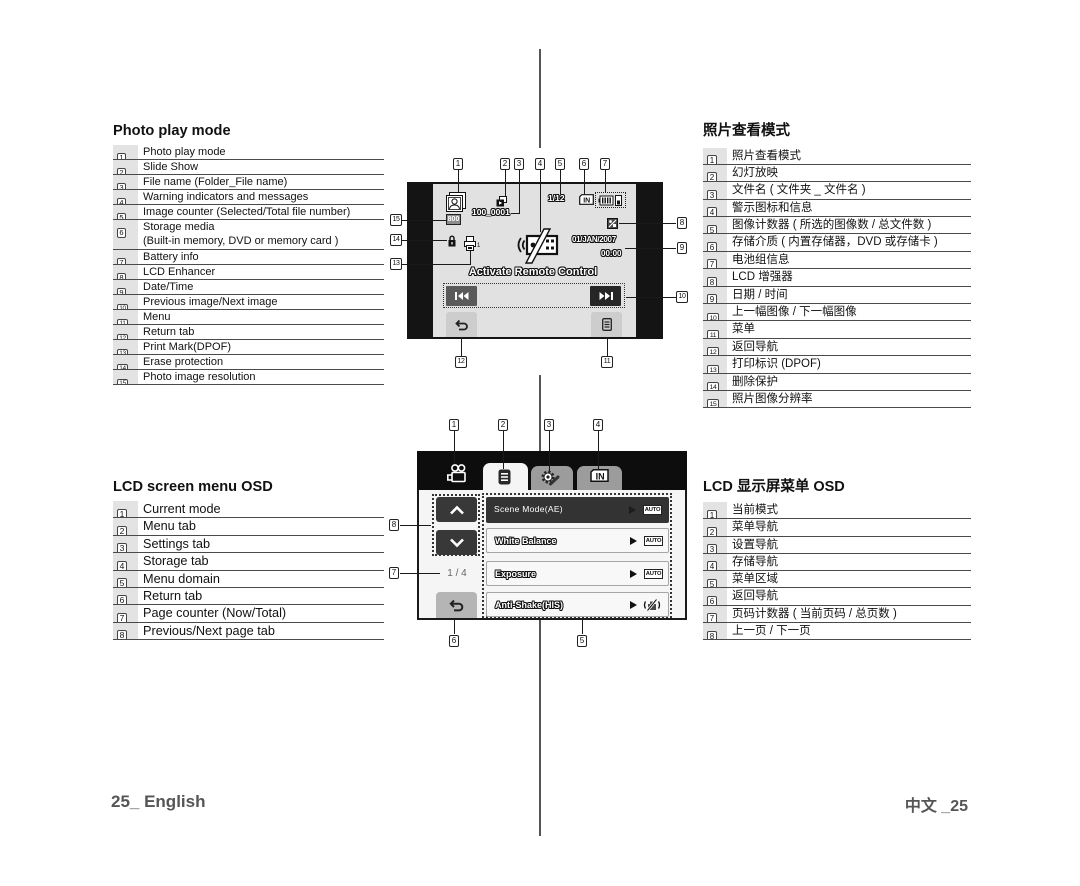 The width and height of the screenshot is (1080, 886). Describe the element at coordinates (606, 296) in the screenshot. I see `next-image-icon` at that location.